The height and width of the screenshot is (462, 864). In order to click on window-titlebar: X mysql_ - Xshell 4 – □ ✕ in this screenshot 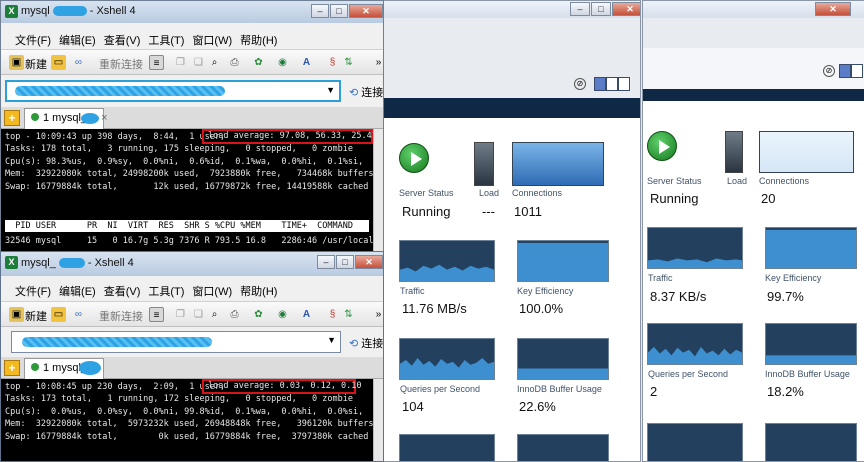, I will do `click(192, 264)`.